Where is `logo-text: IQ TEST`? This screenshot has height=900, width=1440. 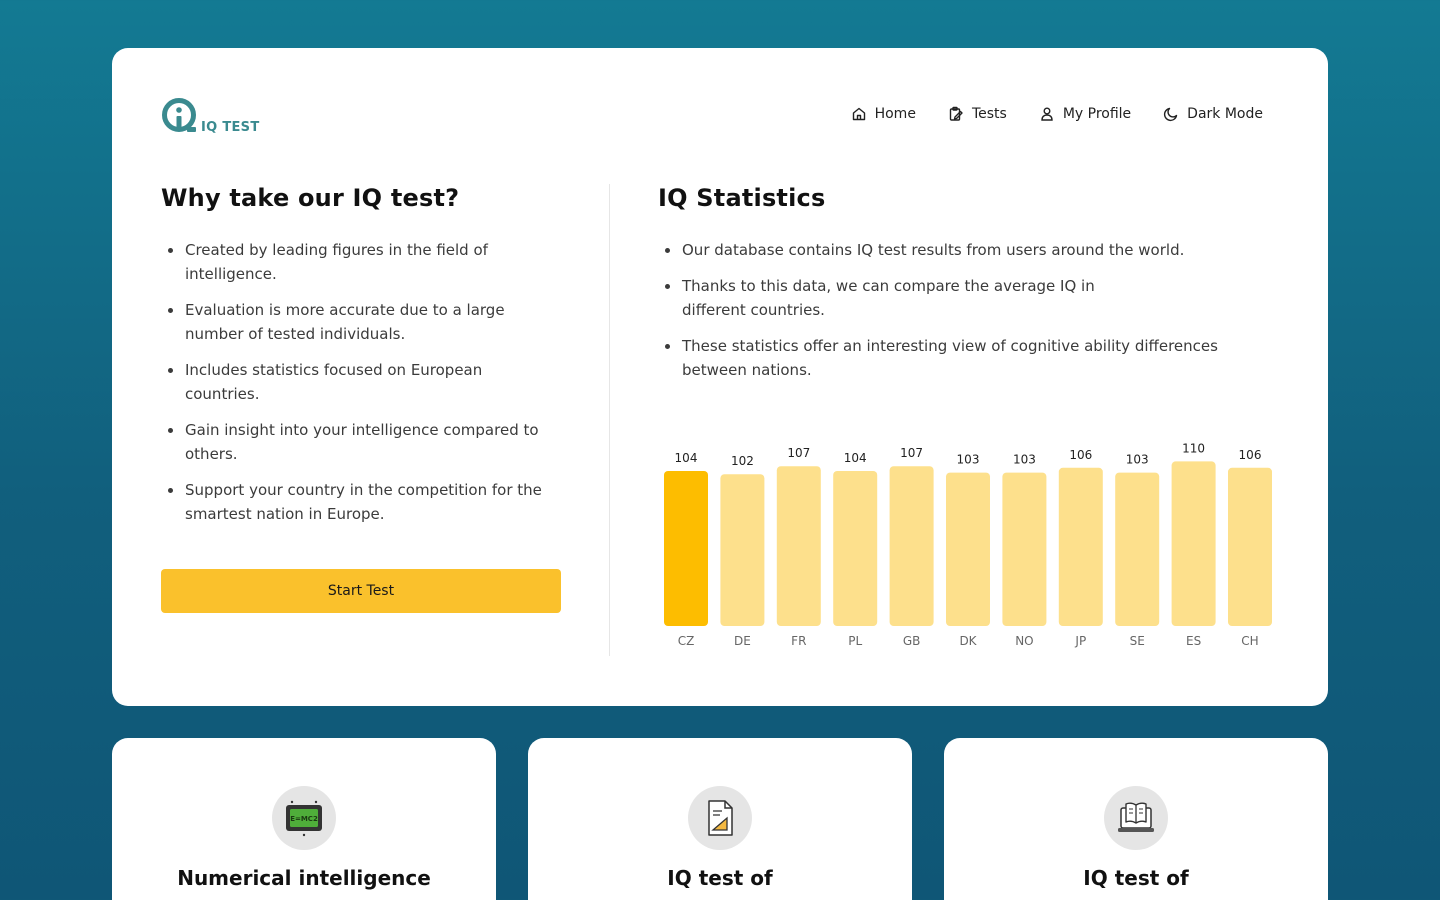
logo-text: IQ TEST is located at coordinates (230, 127).